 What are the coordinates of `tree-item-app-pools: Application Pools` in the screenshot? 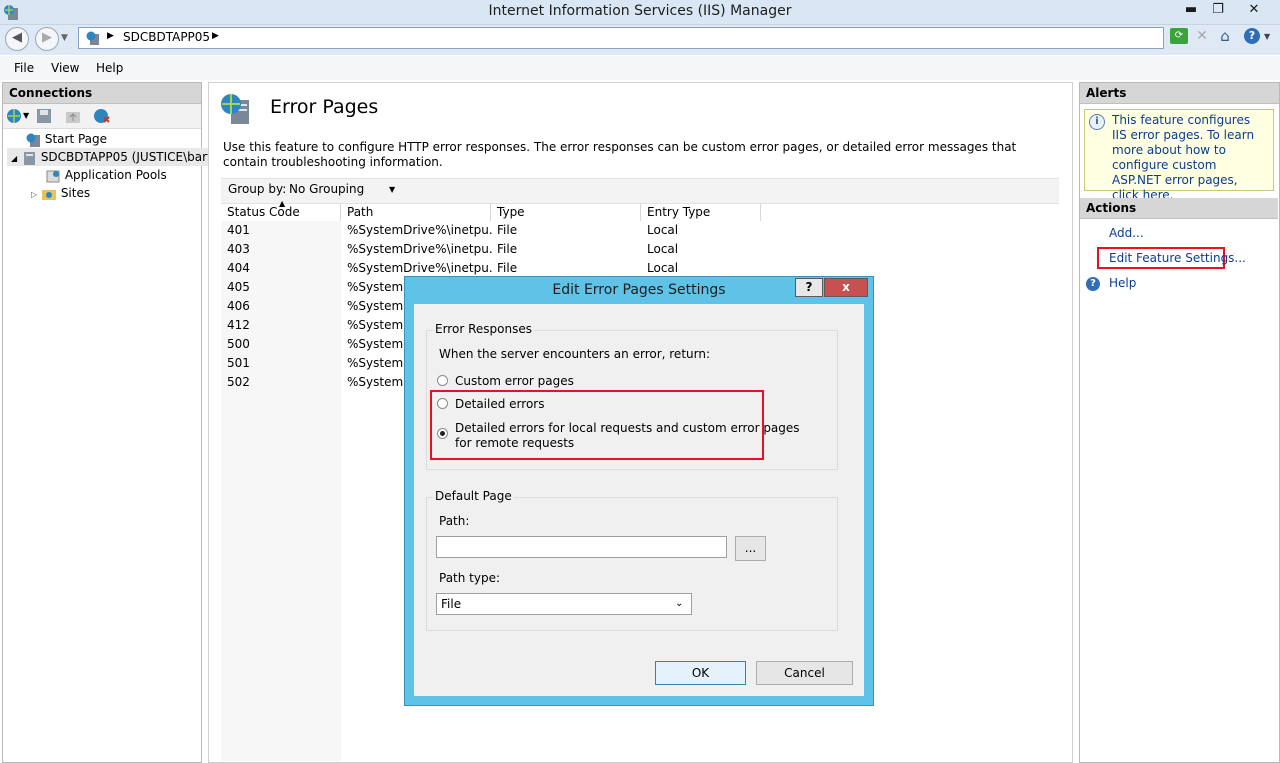 It's located at (111, 175).